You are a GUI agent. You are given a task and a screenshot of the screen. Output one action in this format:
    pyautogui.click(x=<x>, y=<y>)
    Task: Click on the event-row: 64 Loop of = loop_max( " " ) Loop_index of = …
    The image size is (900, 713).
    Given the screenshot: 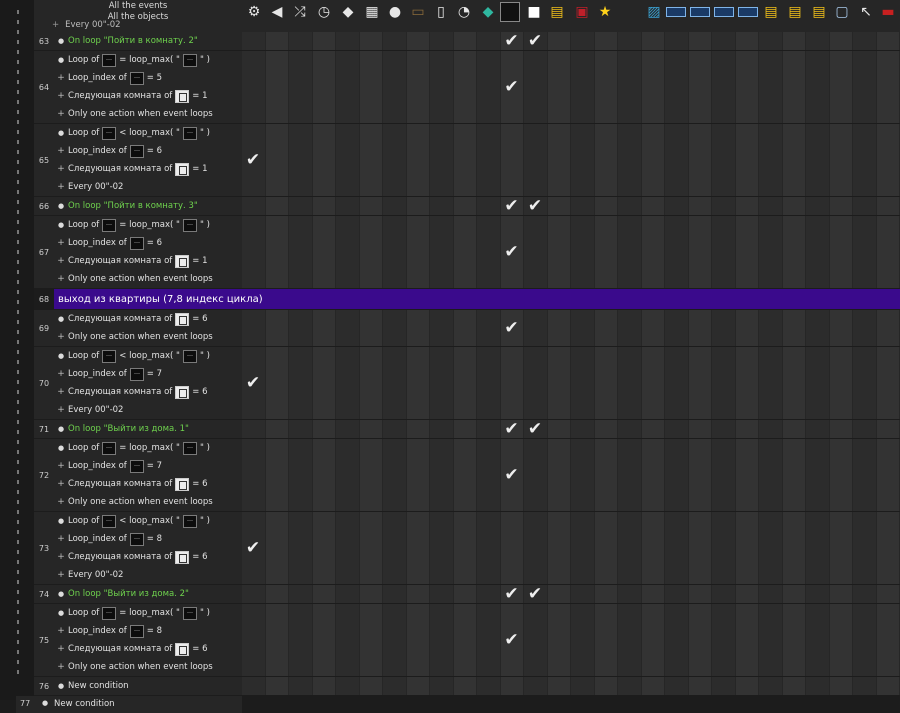 What is the action you would take?
    pyautogui.click(x=467, y=87)
    